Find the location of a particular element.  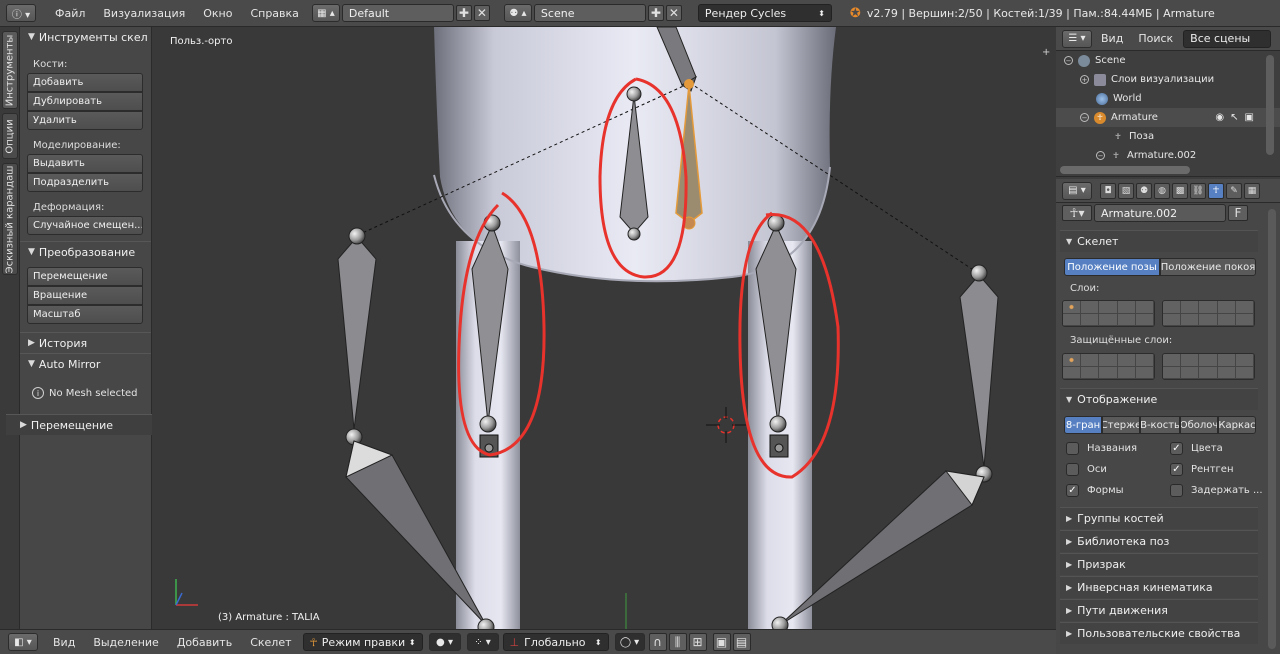

outliner-filter-dropdown: Все сцены is located at coordinates (1227, 38).